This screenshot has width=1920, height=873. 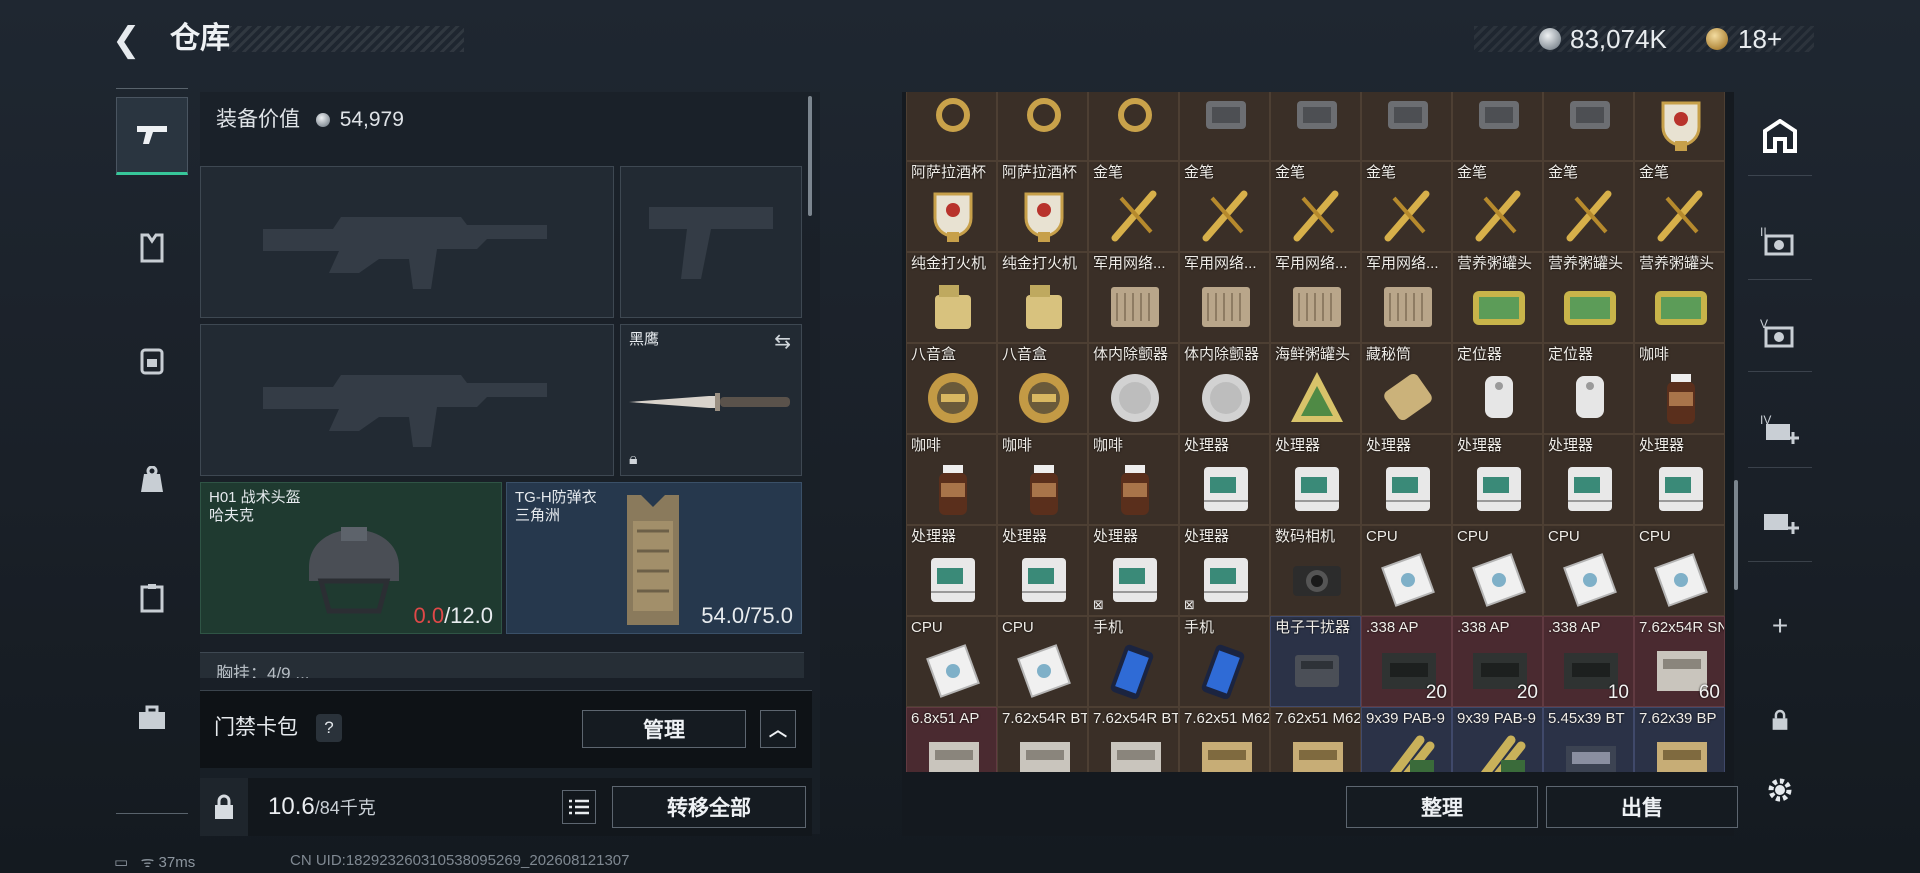 I want to click on nav-case, so click(x=152, y=598).